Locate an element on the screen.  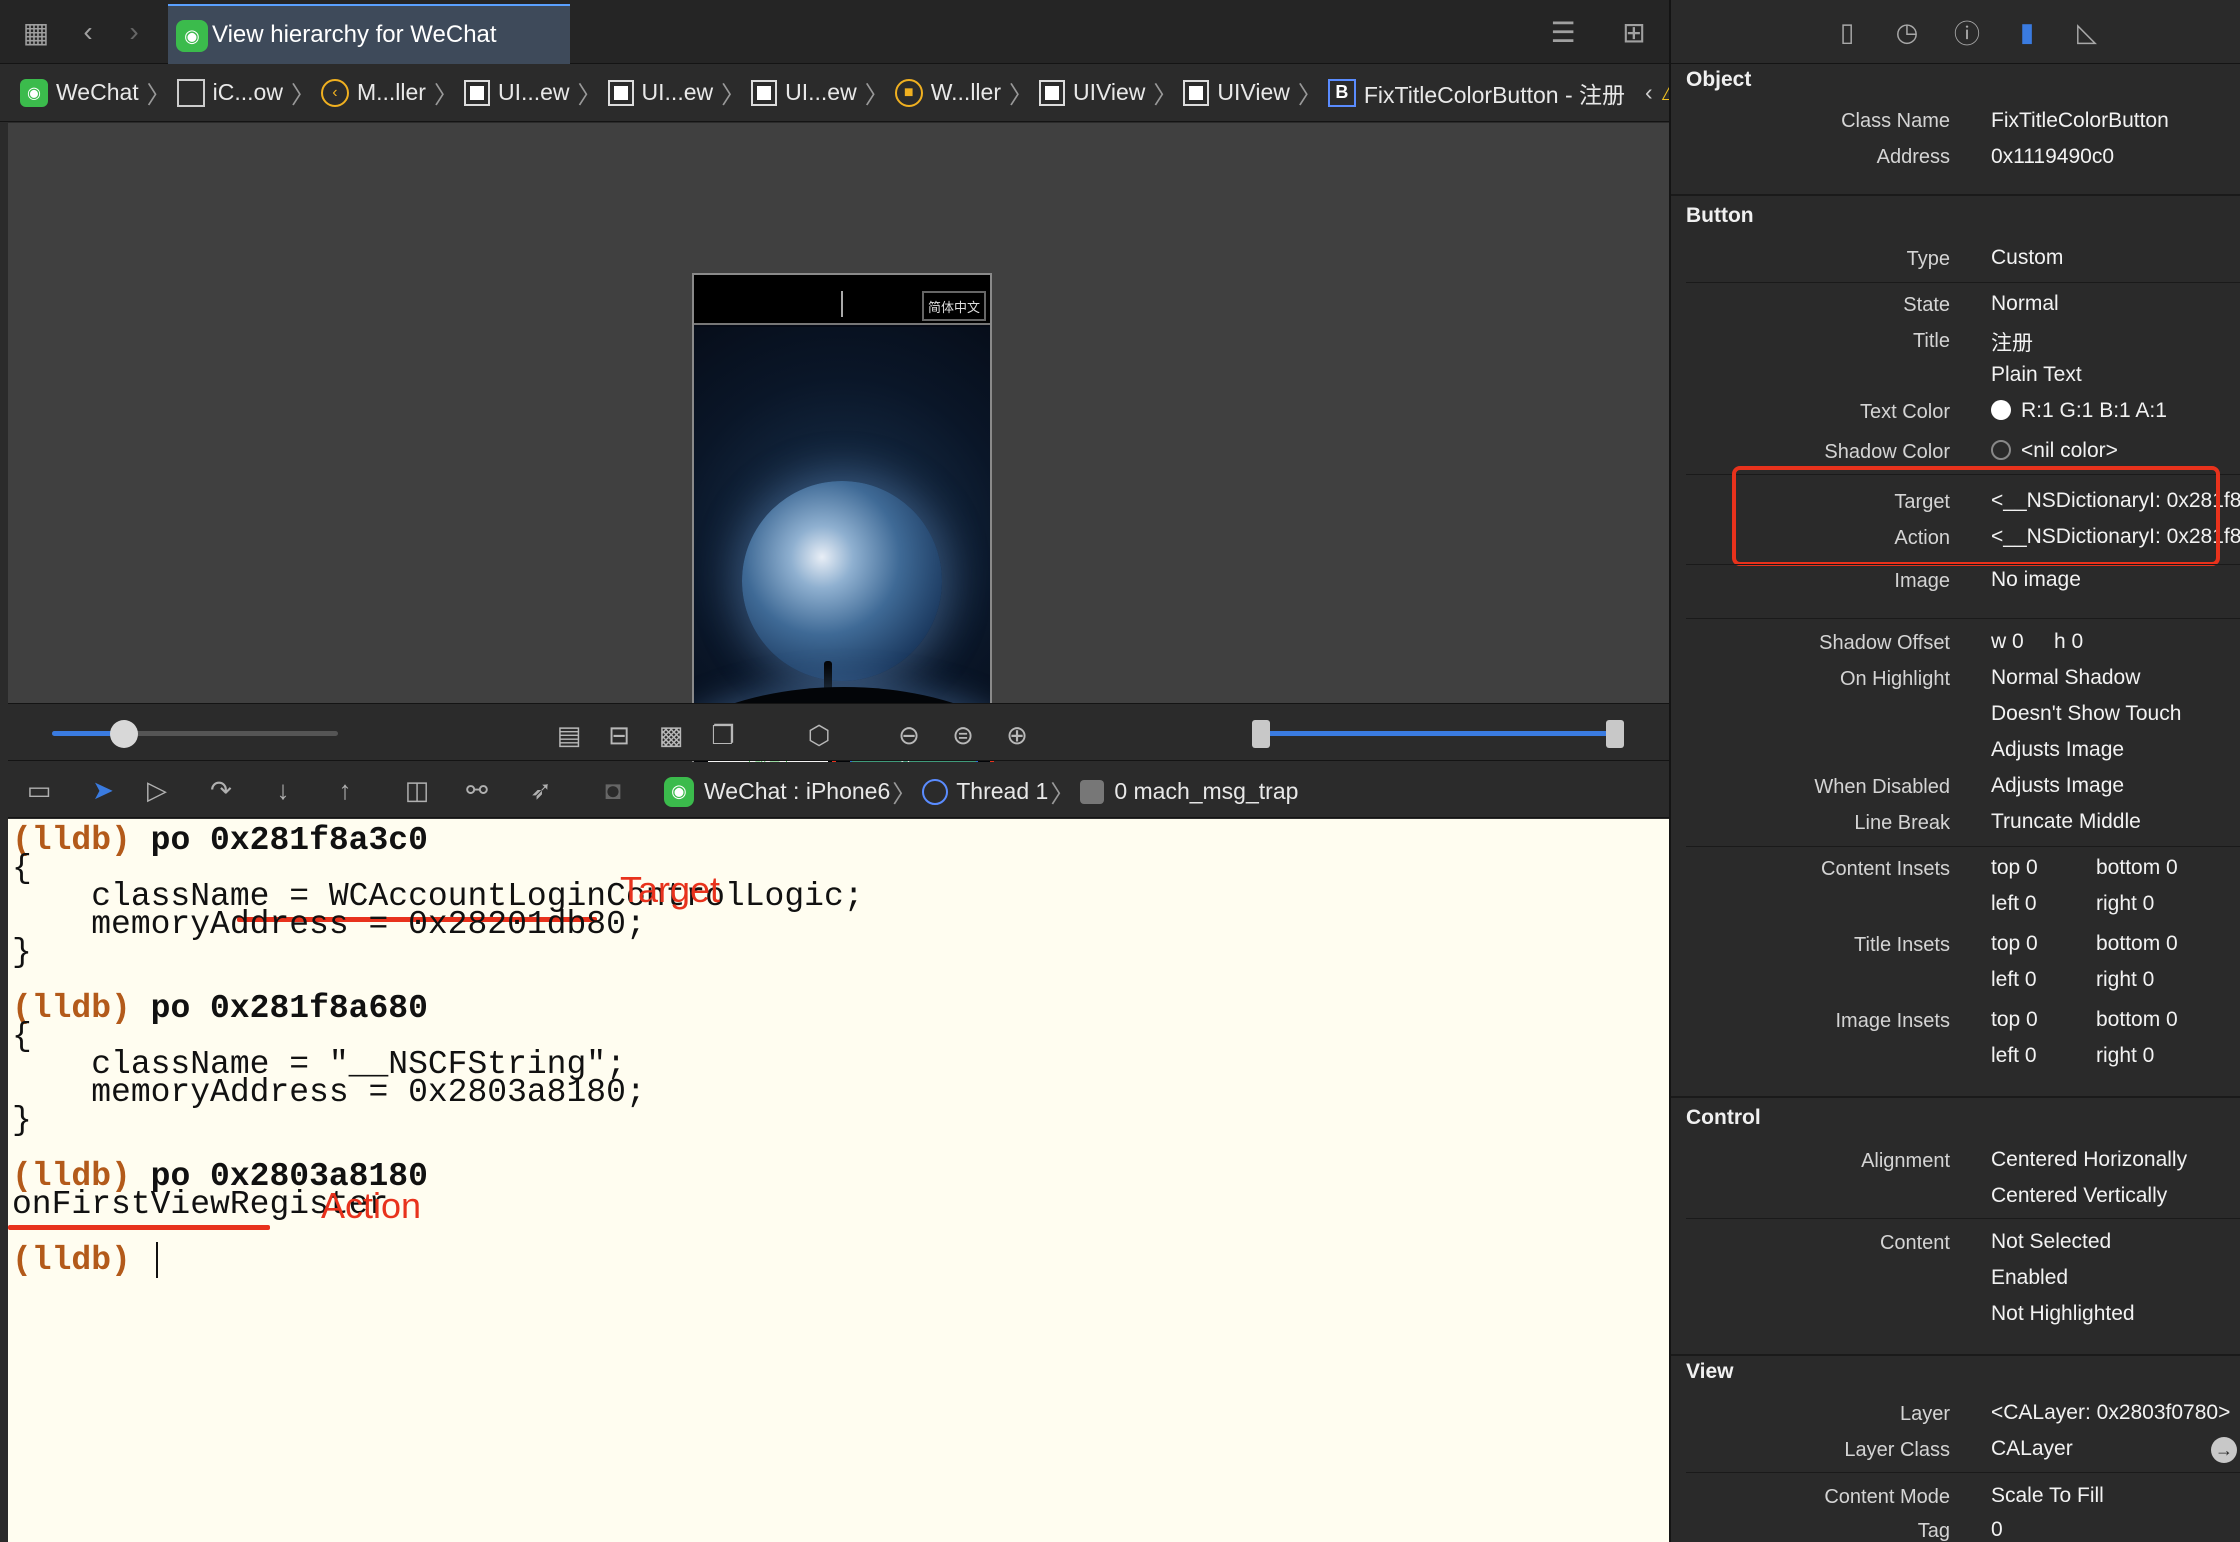
show-clipped-icon: ▤ is located at coordinates (569, 735).